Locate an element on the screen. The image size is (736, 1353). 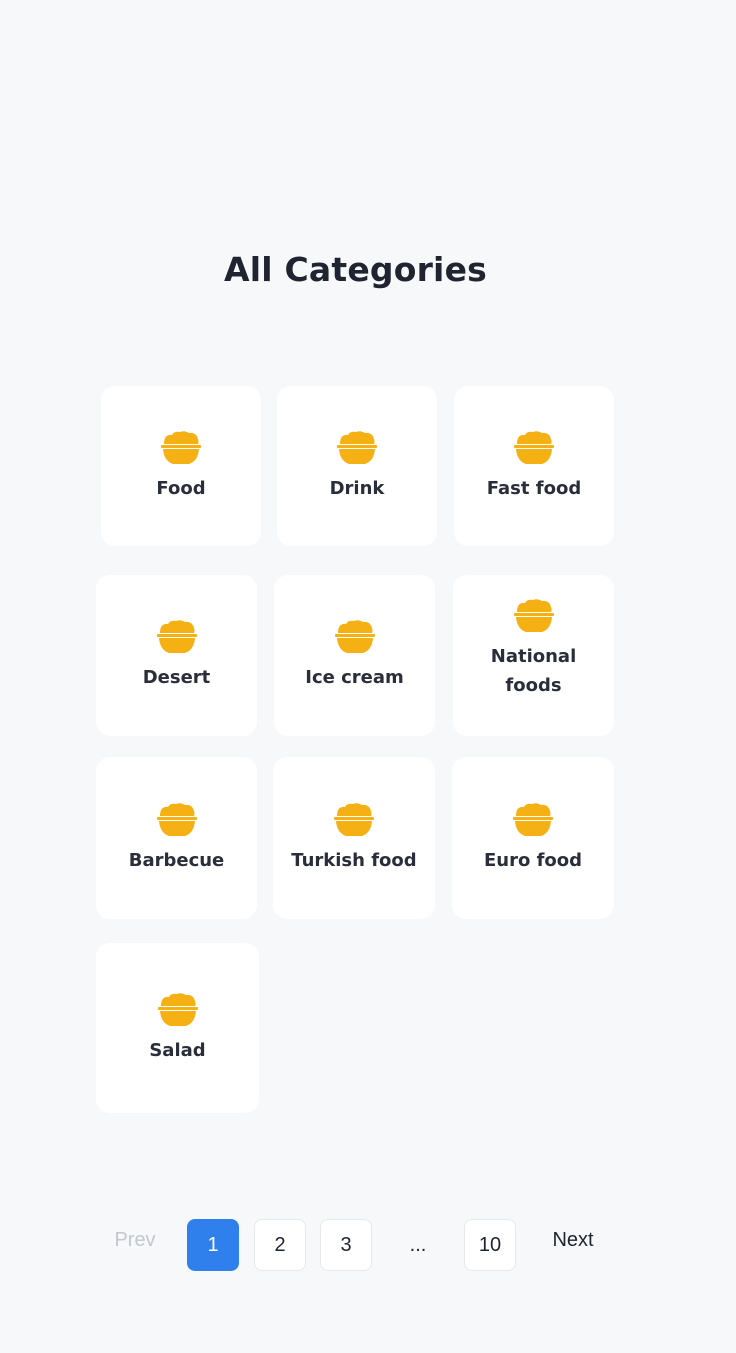
category-card-ice-cream: Ice cream is located at coordinates (354, 655).